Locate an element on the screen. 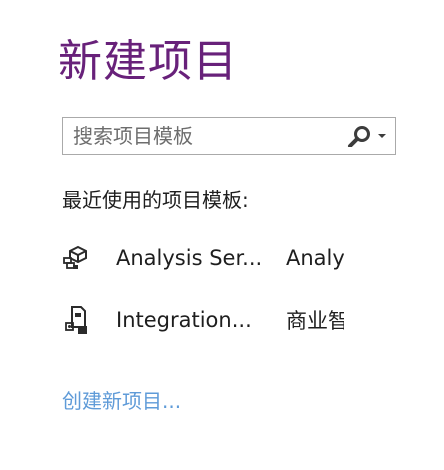  recent-templates-heading: 最近使用的项目模板: is located at coordinates (155, 200).